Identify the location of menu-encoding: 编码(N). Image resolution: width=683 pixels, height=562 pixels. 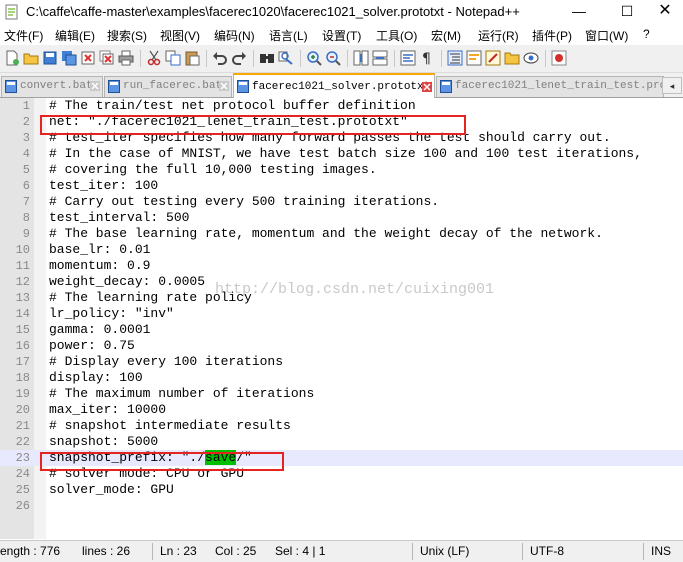
(234, 35).